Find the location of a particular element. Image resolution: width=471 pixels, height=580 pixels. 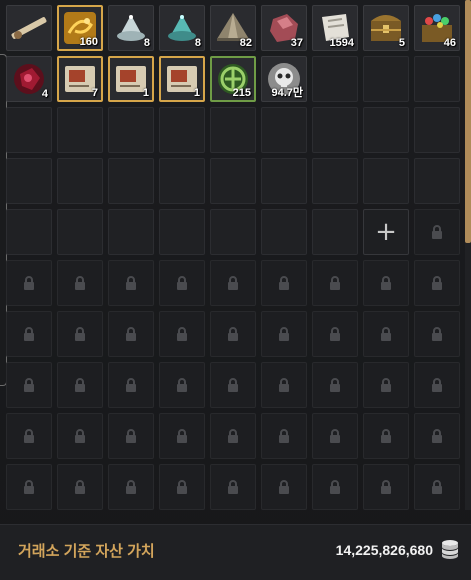

slot-white-cloth: 1594 is located at coordinates (335, 28).